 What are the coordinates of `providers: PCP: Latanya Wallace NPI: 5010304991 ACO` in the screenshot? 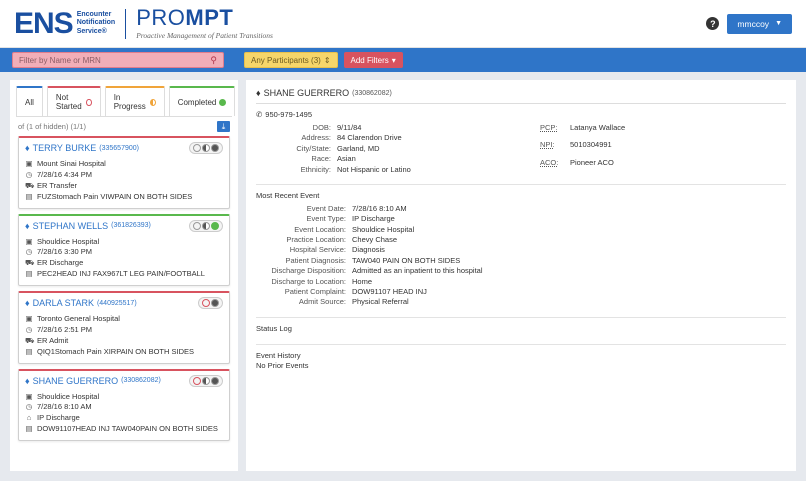 It's located at (582, 148).